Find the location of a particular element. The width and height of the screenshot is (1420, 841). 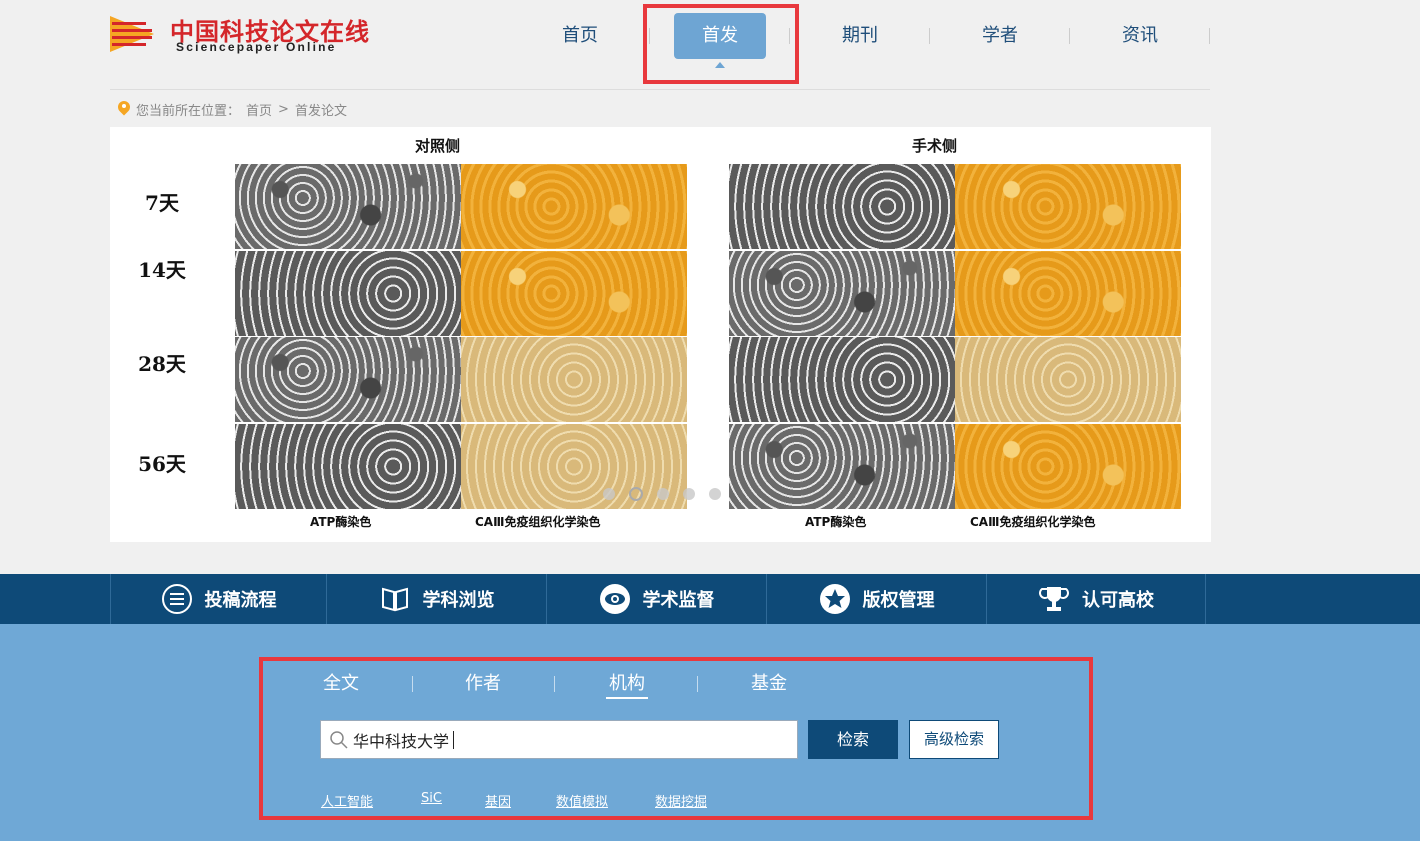

nav-news: 资讯 is located at coordinates (1140, 36).